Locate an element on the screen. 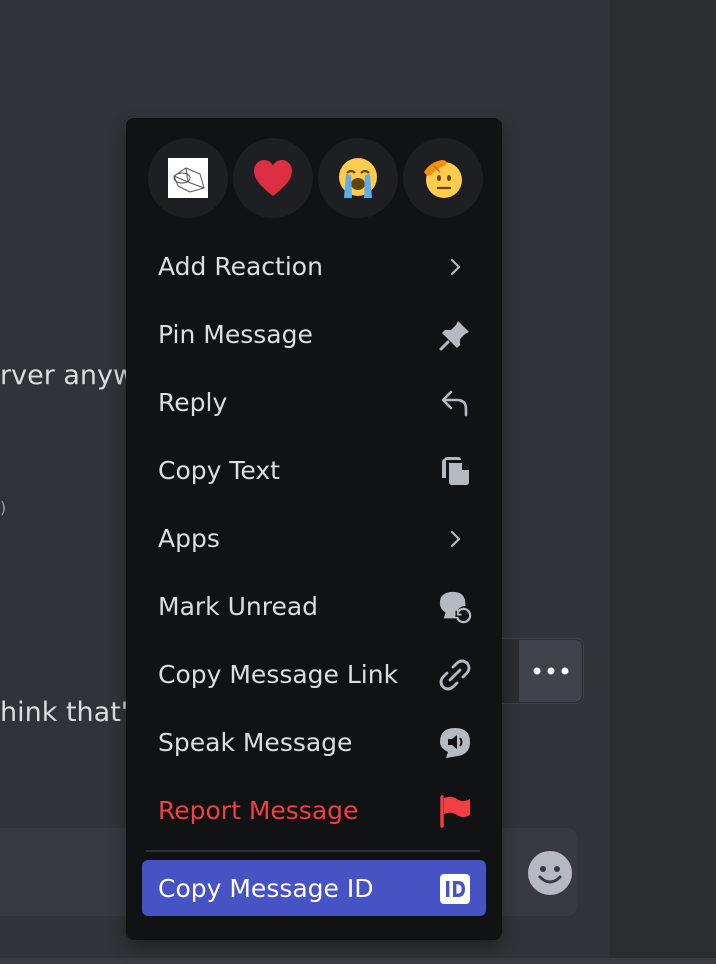 This screenshot has height=964, width=716. menu-item-apps: Apps is located at coordinates (314, 538).